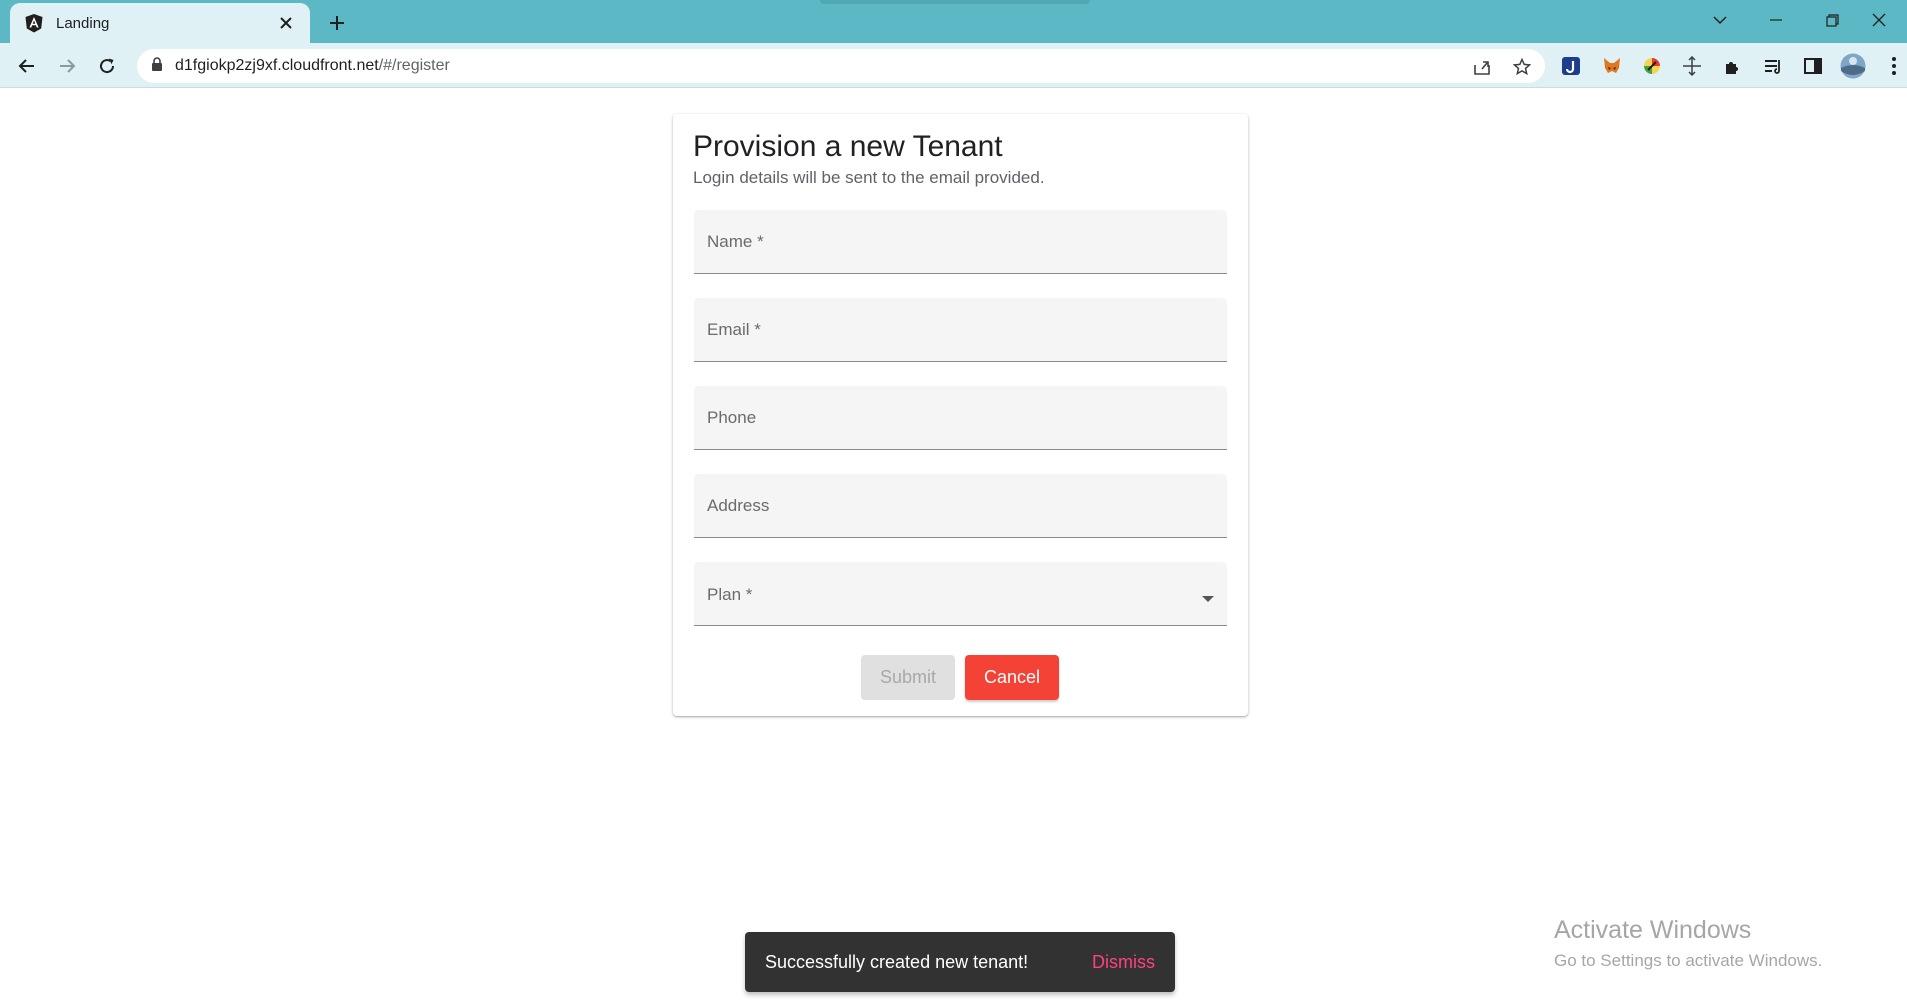 This screenshot has height=1004, width=1907. Describe the element at coordinates (1733, 66) in the screenshot. I see `extensions-icon` at that location.